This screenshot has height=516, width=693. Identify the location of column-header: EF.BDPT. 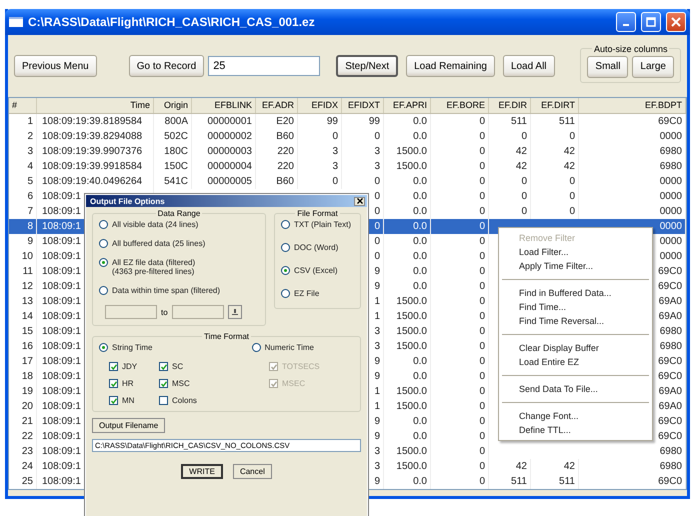
(632, 105).